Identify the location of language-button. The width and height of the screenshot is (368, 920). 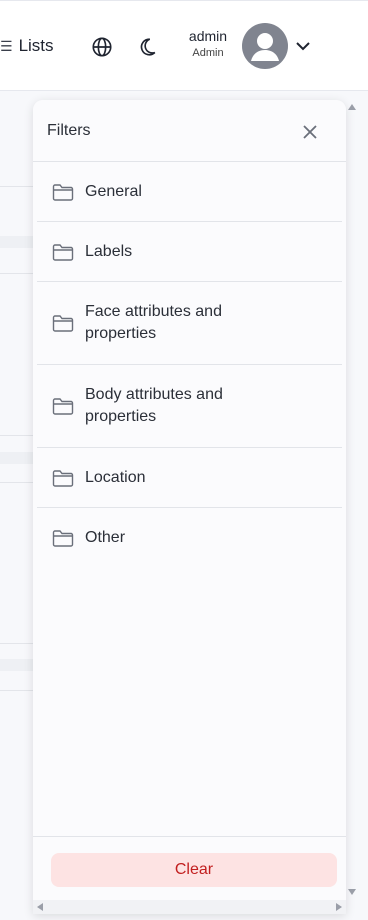
(102, 47).